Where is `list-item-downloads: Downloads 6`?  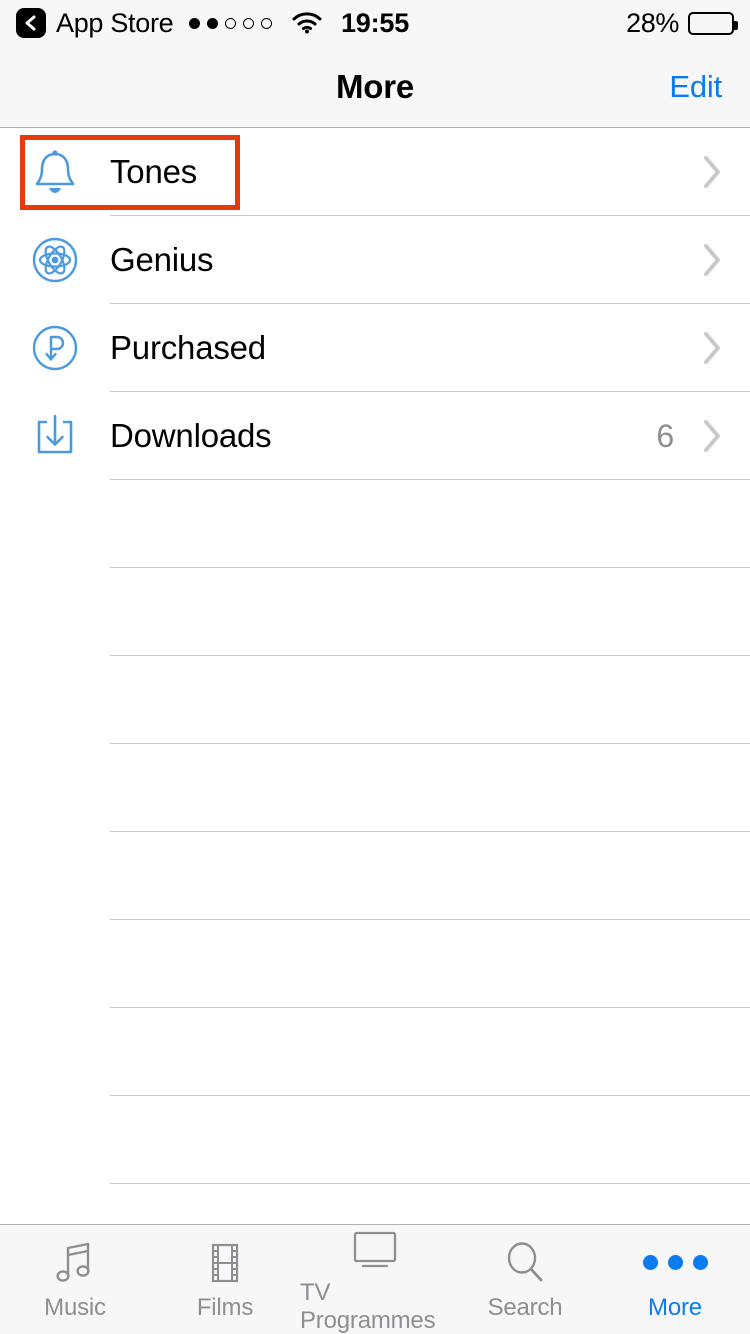 list-item-downloads: Downloads 6 is located at coordinates (375, 436).